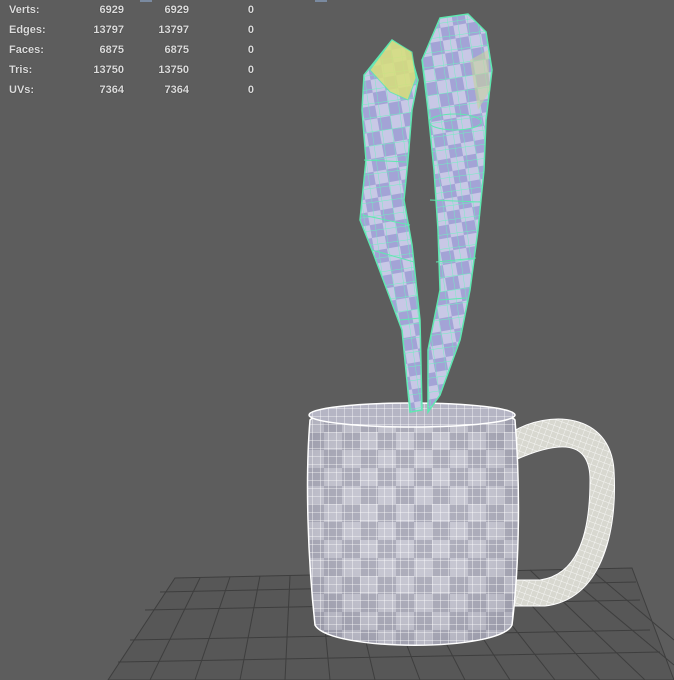  What do you see at coordinates (413, 524) in the screenshot?
I see `mug-body` at bounding box center [413, 524].